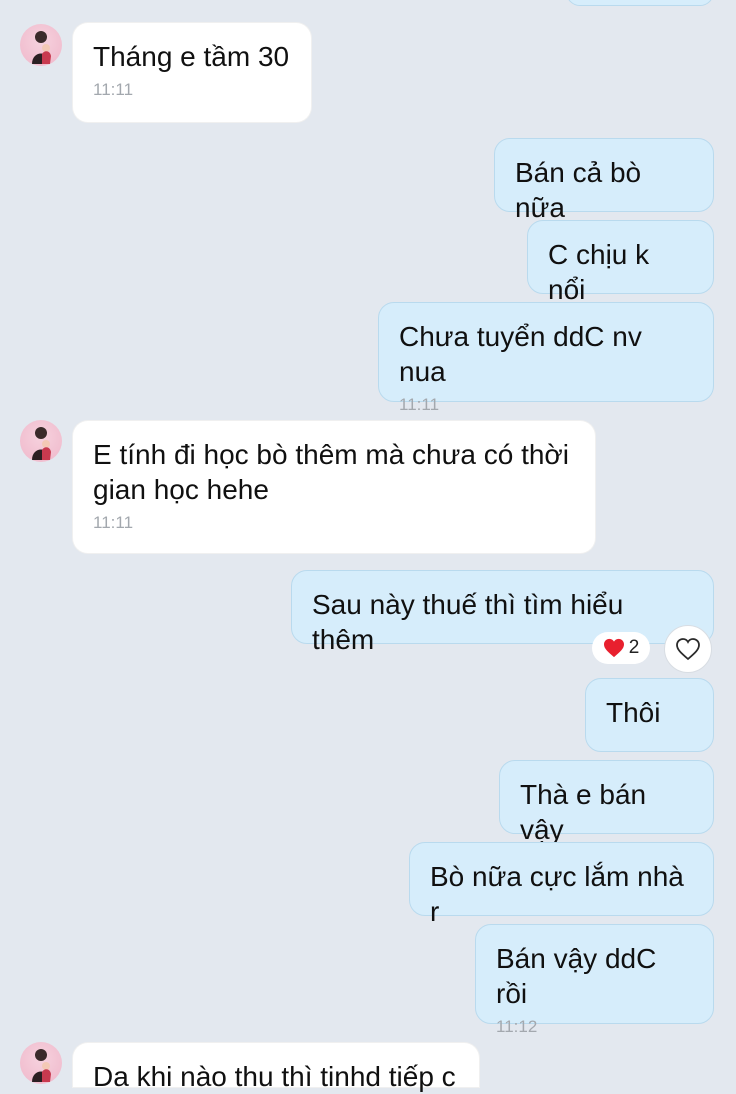  Describe the element at coordinates (634, 647) in the screenshot. I see `reaction-count: 2` at that location.